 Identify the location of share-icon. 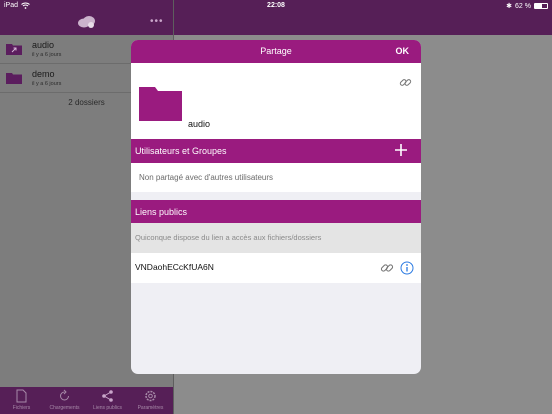
(107, 396).